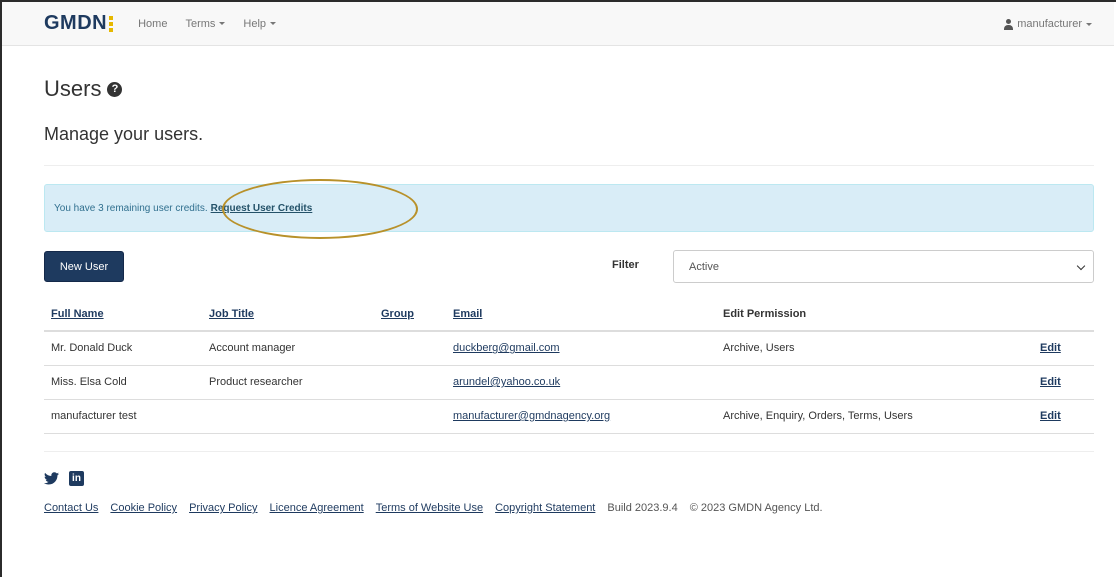 The image size is (1116, 577). I want to click on help-question-icon: ?, so click(115, 89).